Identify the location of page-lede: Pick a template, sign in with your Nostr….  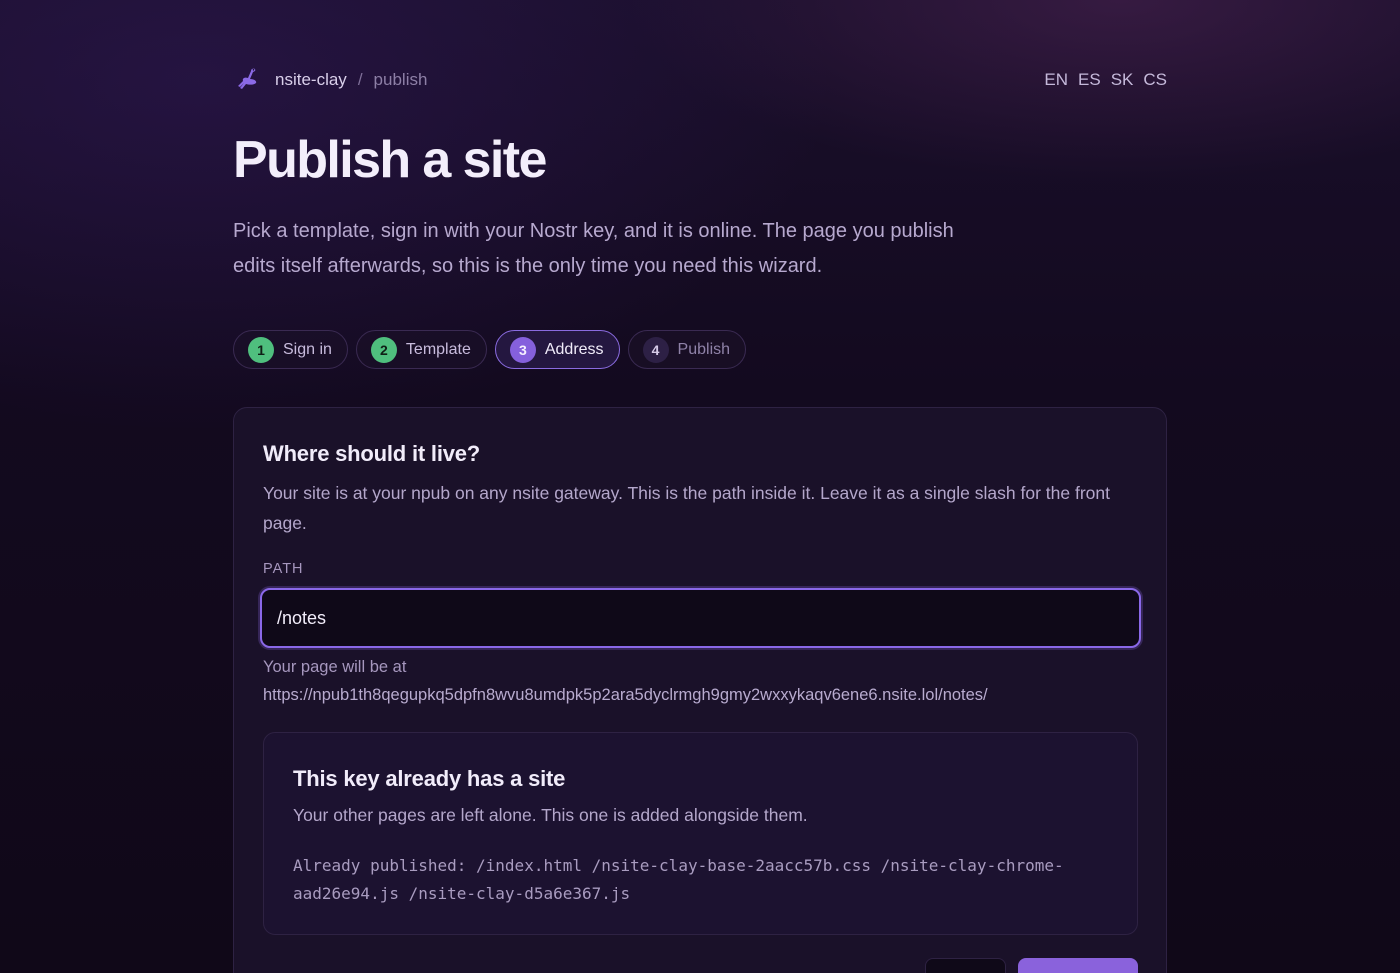
(593, 248).